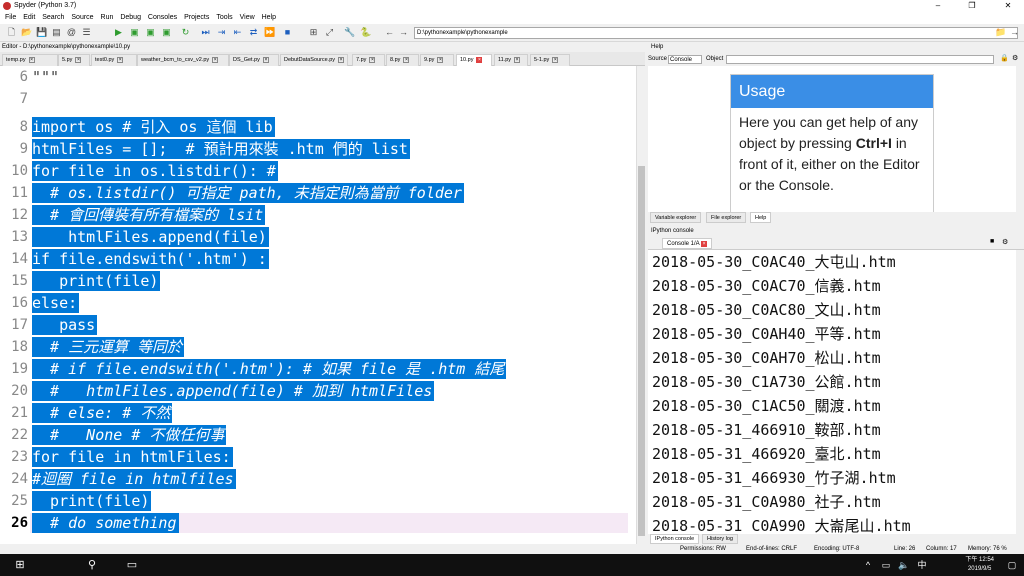 The image size is (1024, 576). Describe the element at coordinates (132, 457) in the screenshot. I see `code-line: for file in htmlFiles:` at that location.